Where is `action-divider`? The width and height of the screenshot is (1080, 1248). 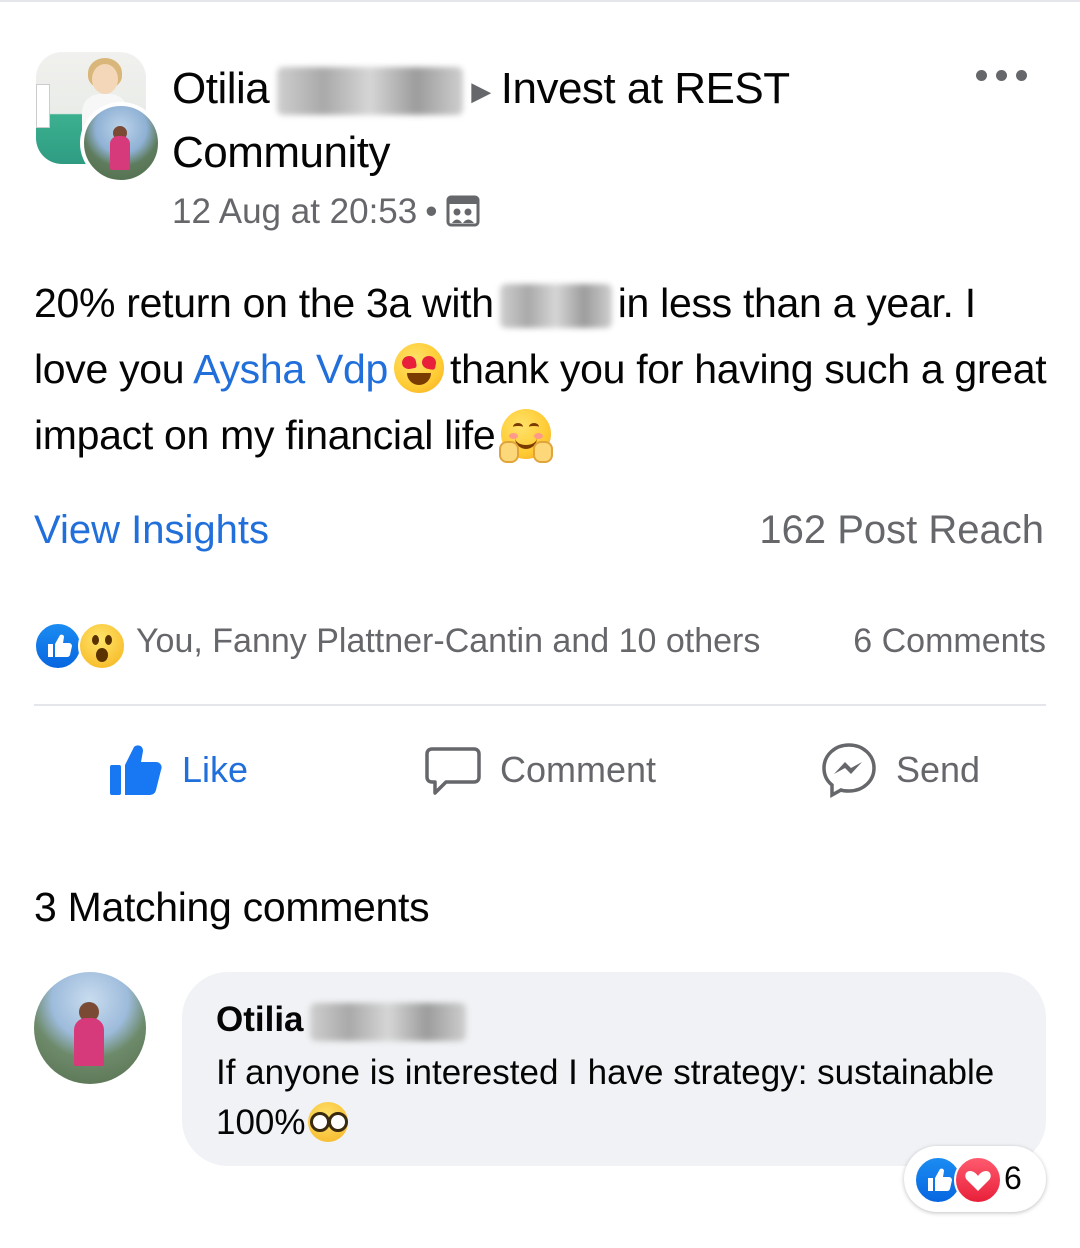
action-divider is located at coordinates (540, 705).